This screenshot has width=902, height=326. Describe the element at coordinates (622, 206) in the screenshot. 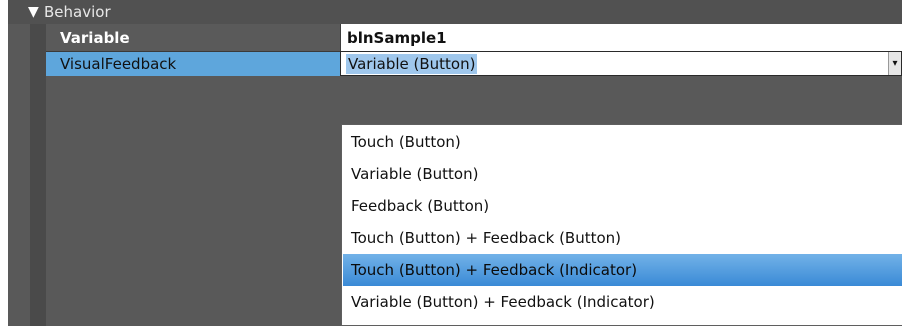

I see `dropdown-option: Feedback (Button)` at that location.